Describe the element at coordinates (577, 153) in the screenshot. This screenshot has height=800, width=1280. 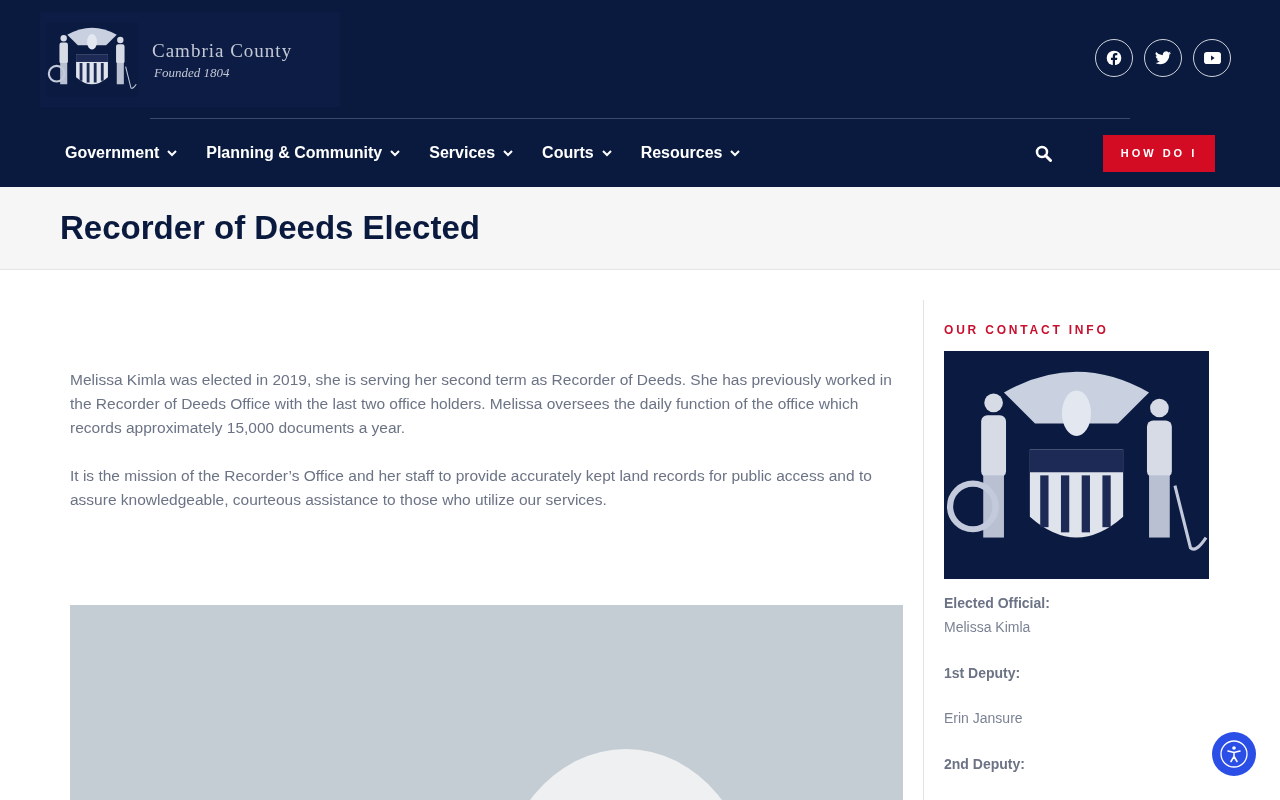
I see `nav-menu-item: Courts` at that location.